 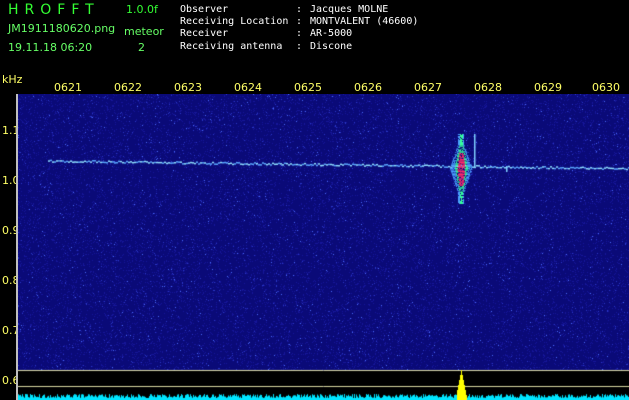 I want to click on info-value: Jacques MOLNE, so click(x=349, y=9).